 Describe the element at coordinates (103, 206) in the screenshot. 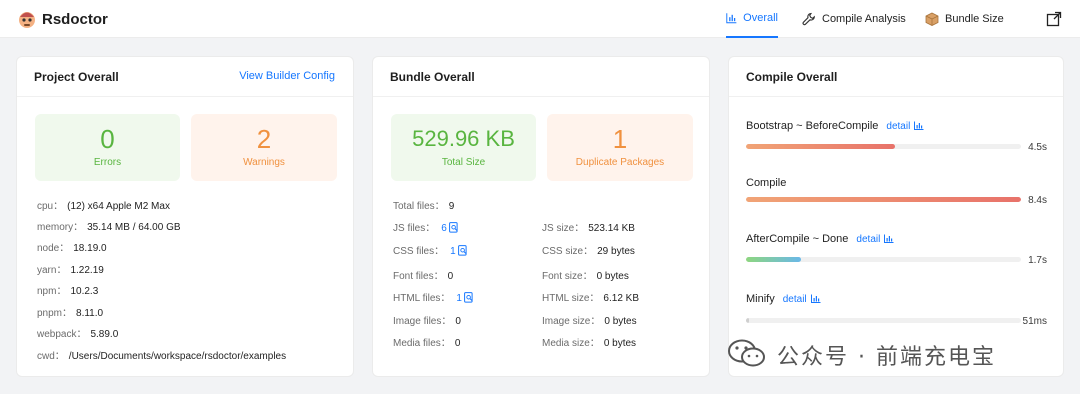

I see `env-row-cpu: cpu： (12) x64 Apple M2 Max` at that location.